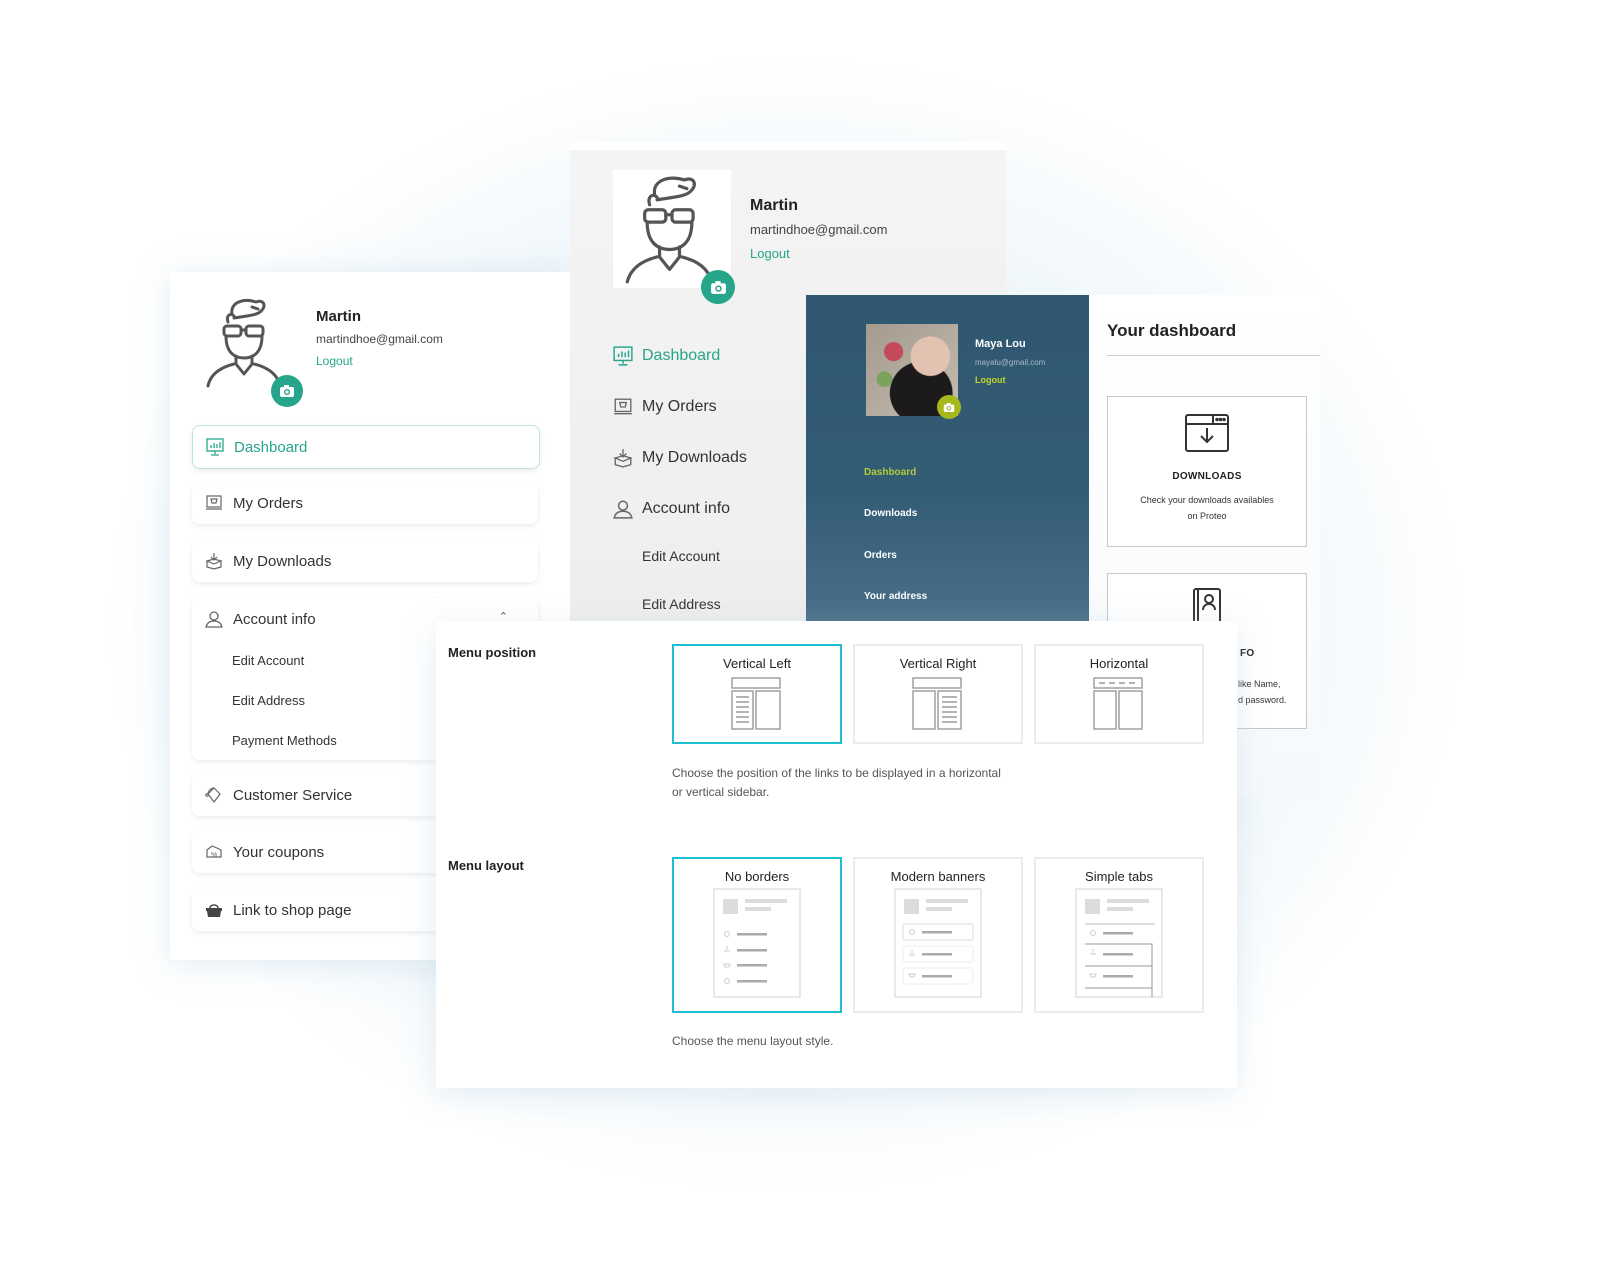 The height and width of the screenshot is (1271, 1613). Describe the element at coordinates (1262, 700) in the screenshot. I see `card-desc-line: d password.` at that location.